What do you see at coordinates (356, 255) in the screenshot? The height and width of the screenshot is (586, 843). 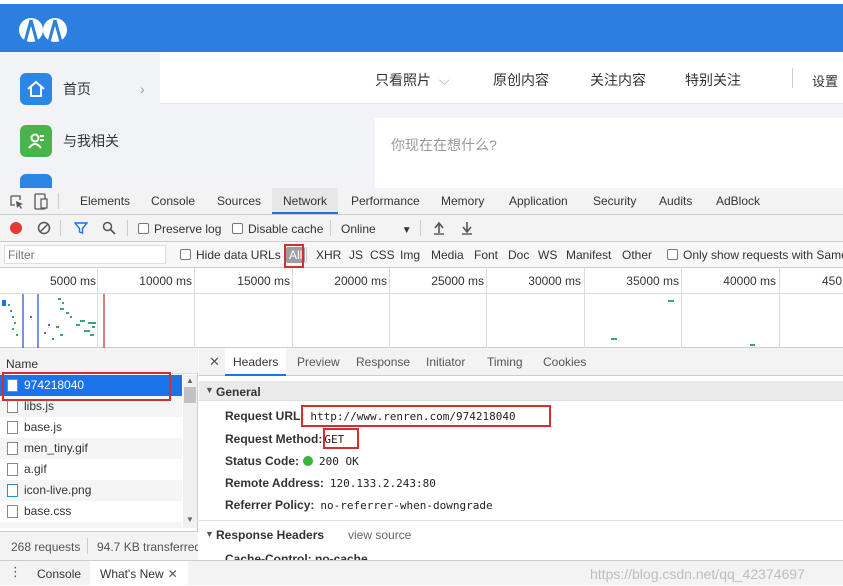 I see `filter-type-js: JS` at bounding box center [356, 255].